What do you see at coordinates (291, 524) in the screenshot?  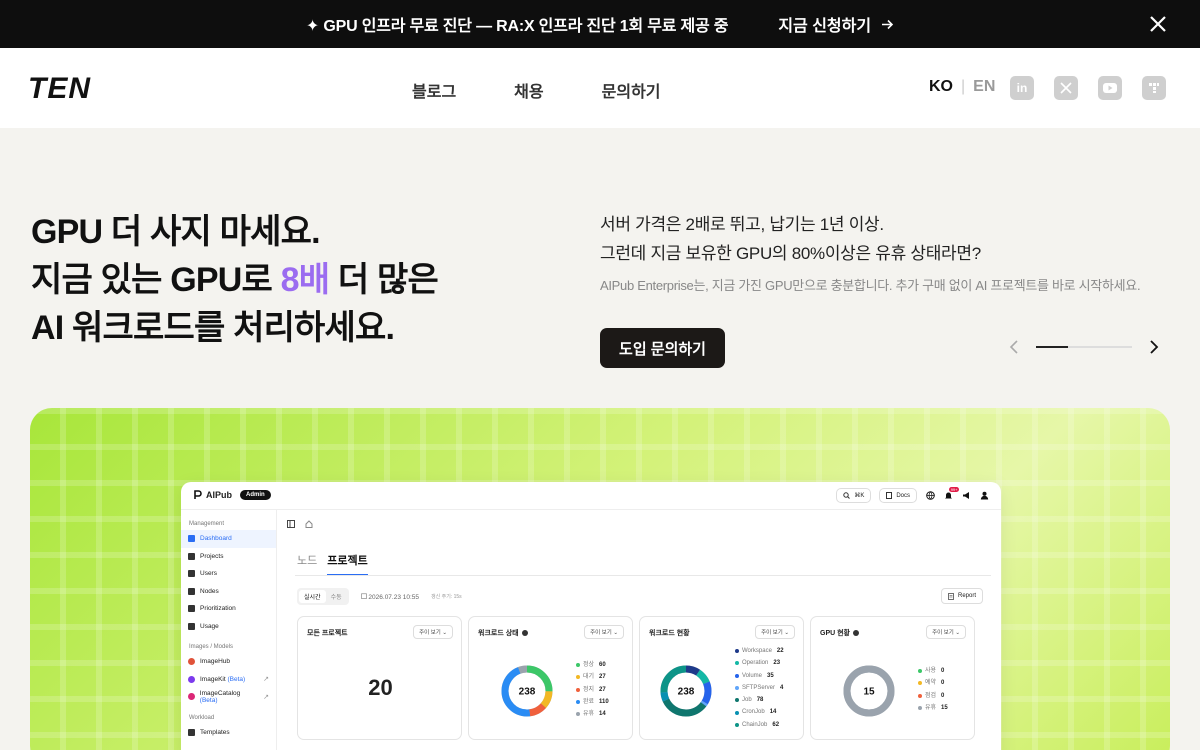 I see `sidebar-toggle-icon` at bounding box center [291, 524].